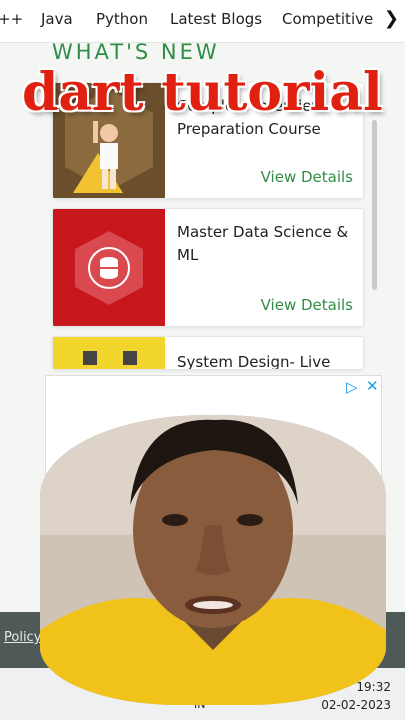 Image resolution: width=405 pixels, height=720 pixels. Describe the element at coordinates (374, 205) in the screenshot. I see `scrollbar` at that location.